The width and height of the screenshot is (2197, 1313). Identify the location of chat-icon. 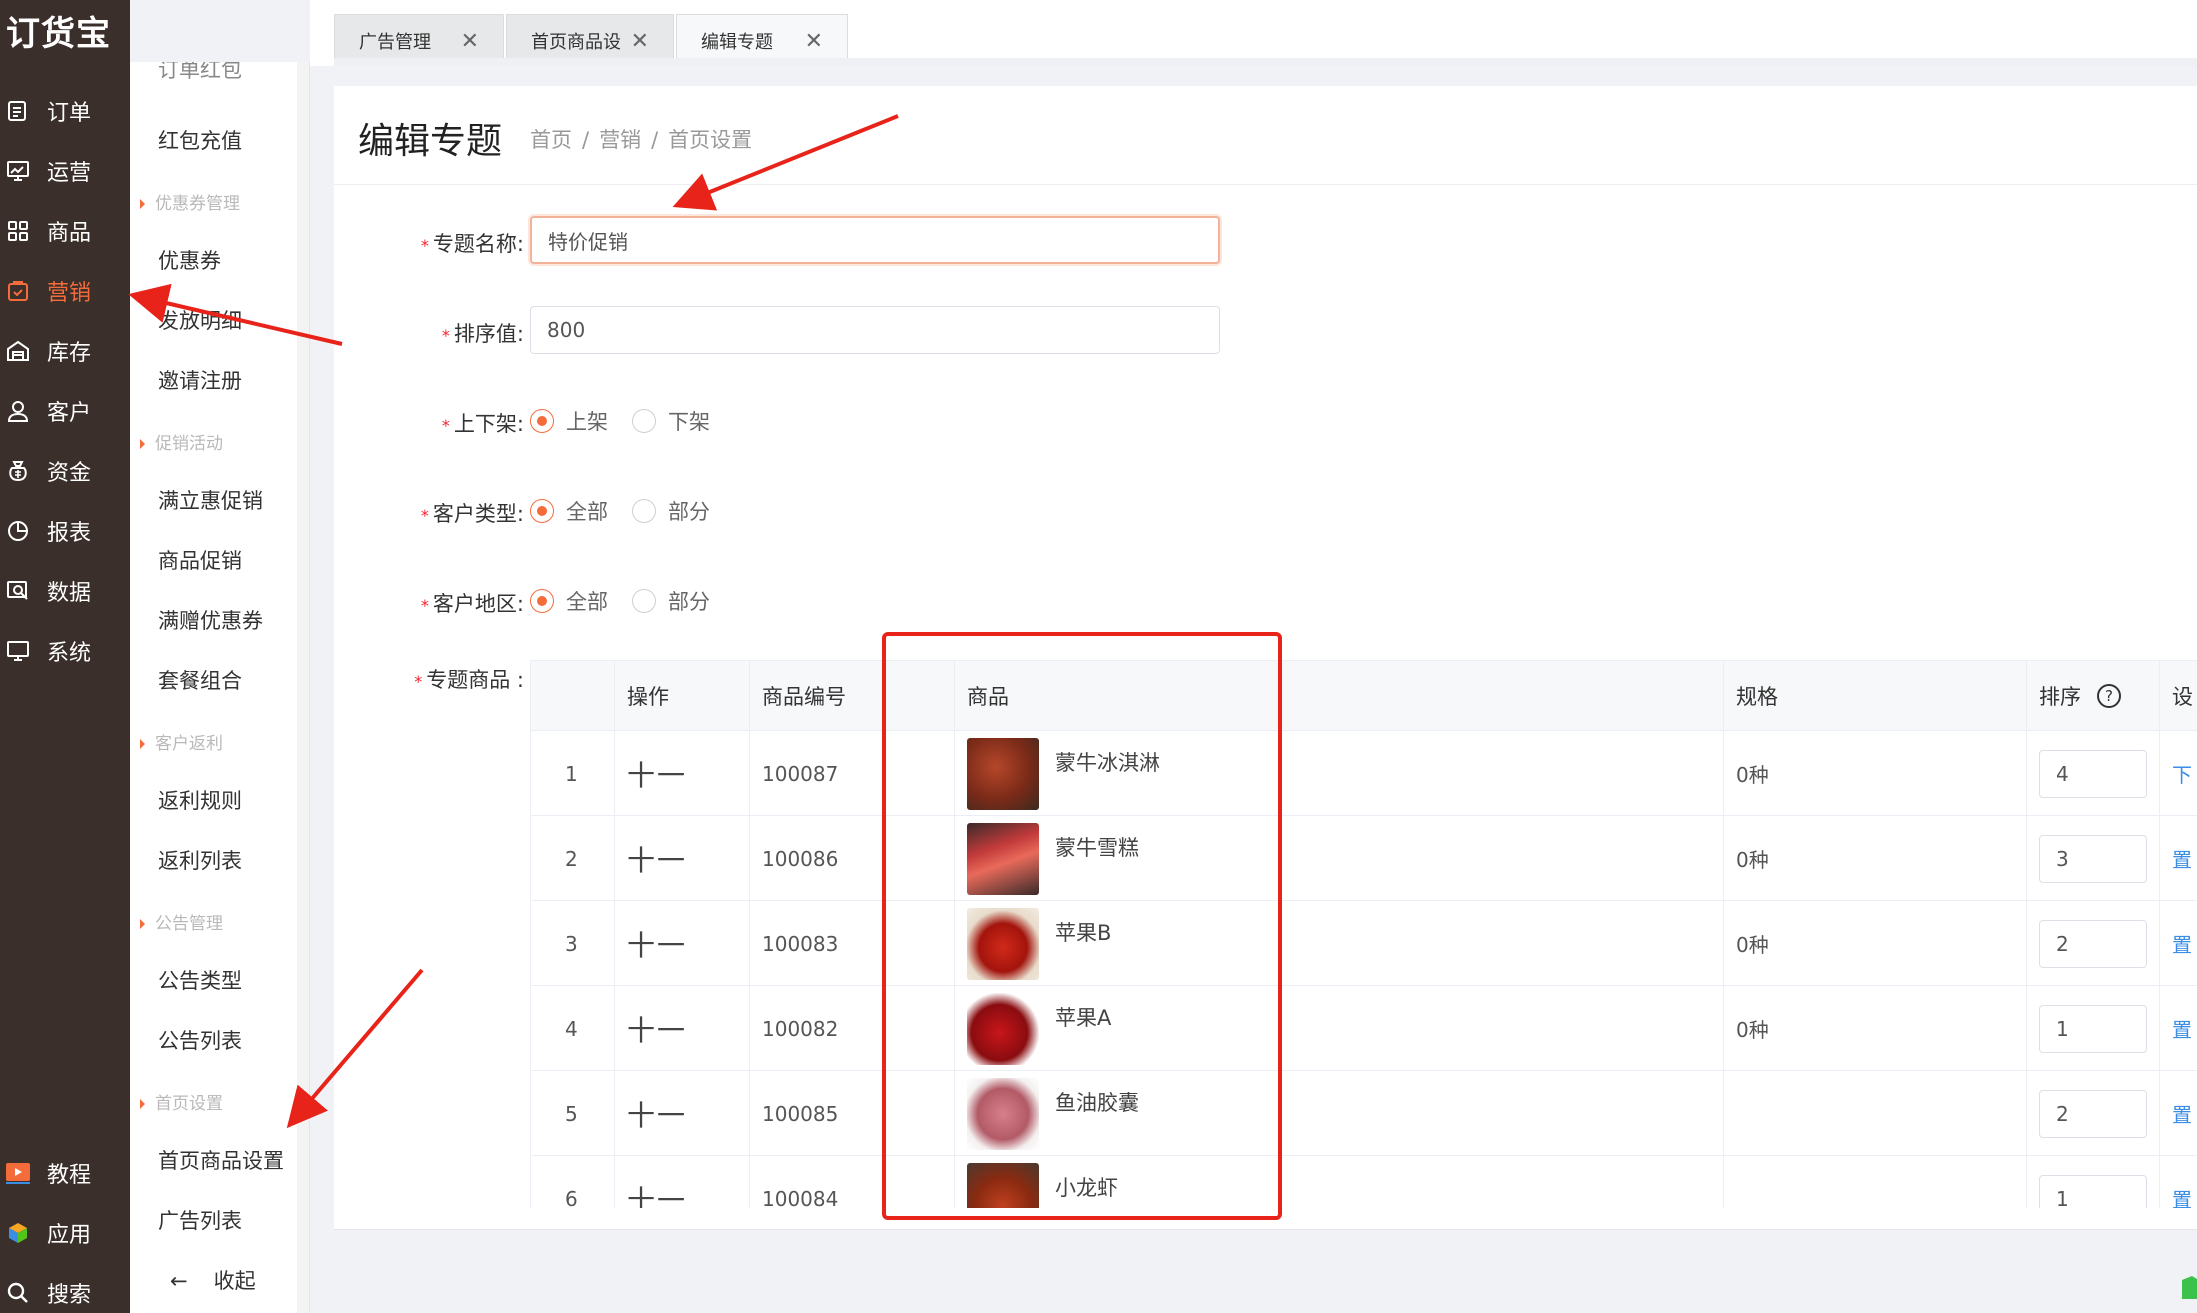
(2189, 1287).